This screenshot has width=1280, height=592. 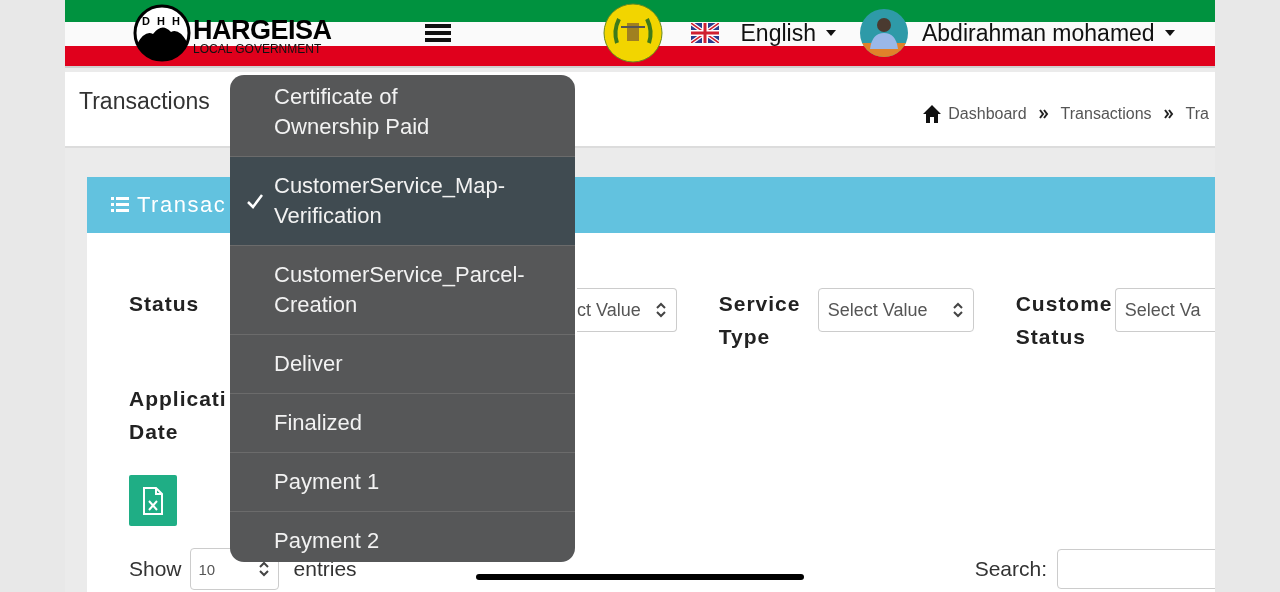 What do you see at coordinates (987, 114) in the screenshot?
I see `breadcrumb-link: Dashboard` at bounding box center [987, 114].